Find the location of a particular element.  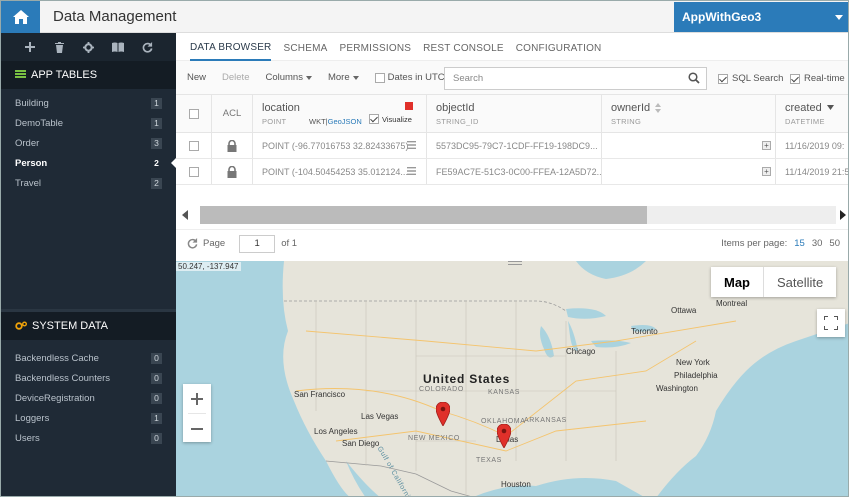

map-type-satellite-button: Satellite is located at coordinates (800, 282).